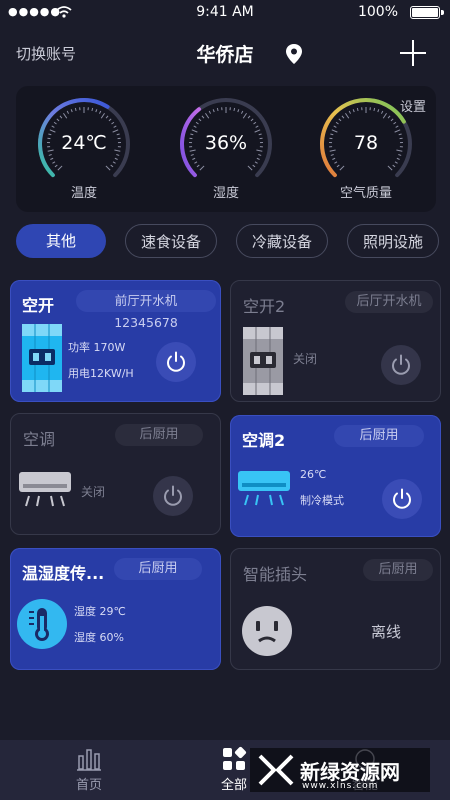 This screenshot has height=800, width=450. I want to click on breaker-icon, so click(42, 358).